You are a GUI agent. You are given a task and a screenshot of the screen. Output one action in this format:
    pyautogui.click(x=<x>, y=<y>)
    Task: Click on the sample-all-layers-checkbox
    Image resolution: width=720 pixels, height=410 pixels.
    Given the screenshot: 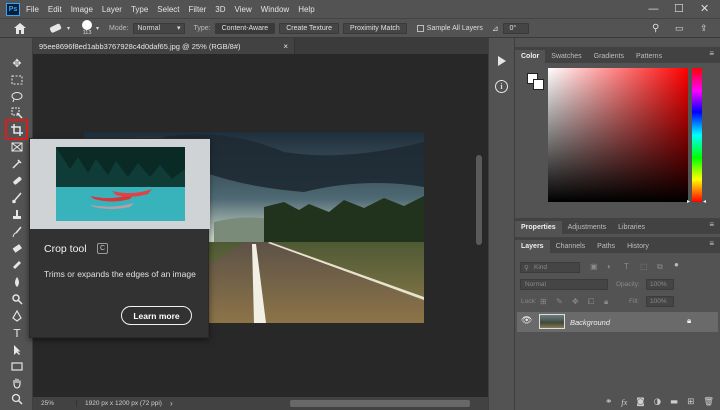 What is the action you would take?
    pyautogui.click(x=420, y=28)
    